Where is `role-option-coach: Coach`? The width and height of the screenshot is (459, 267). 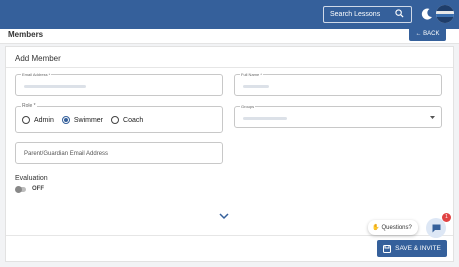 role-option-coach: Coach is located at coordinates (127, 120).